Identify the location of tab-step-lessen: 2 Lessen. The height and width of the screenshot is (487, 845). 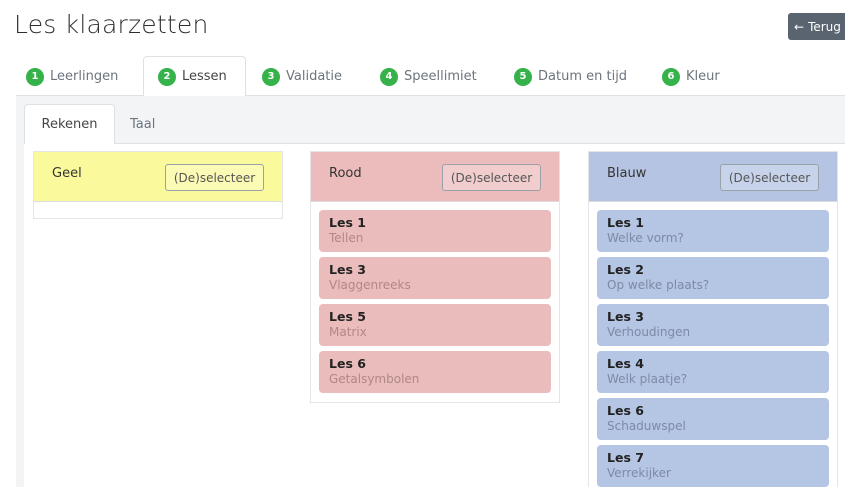
(194, 76).